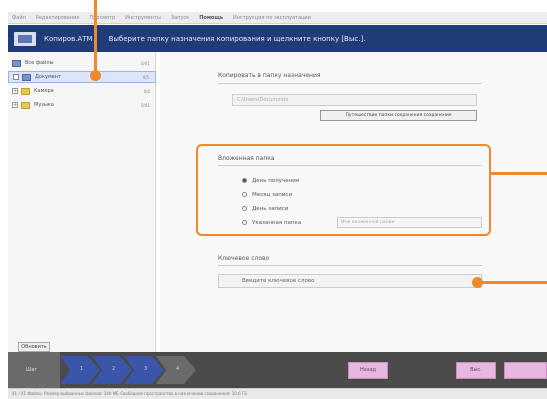 The width and height of the screenshot is (547, 399). What do you see at coordinates (398, 115) in the screenshot?
I see `browse-folder-button: Путешествие папки сохранения сохранения` at bounding box center [398, 115].